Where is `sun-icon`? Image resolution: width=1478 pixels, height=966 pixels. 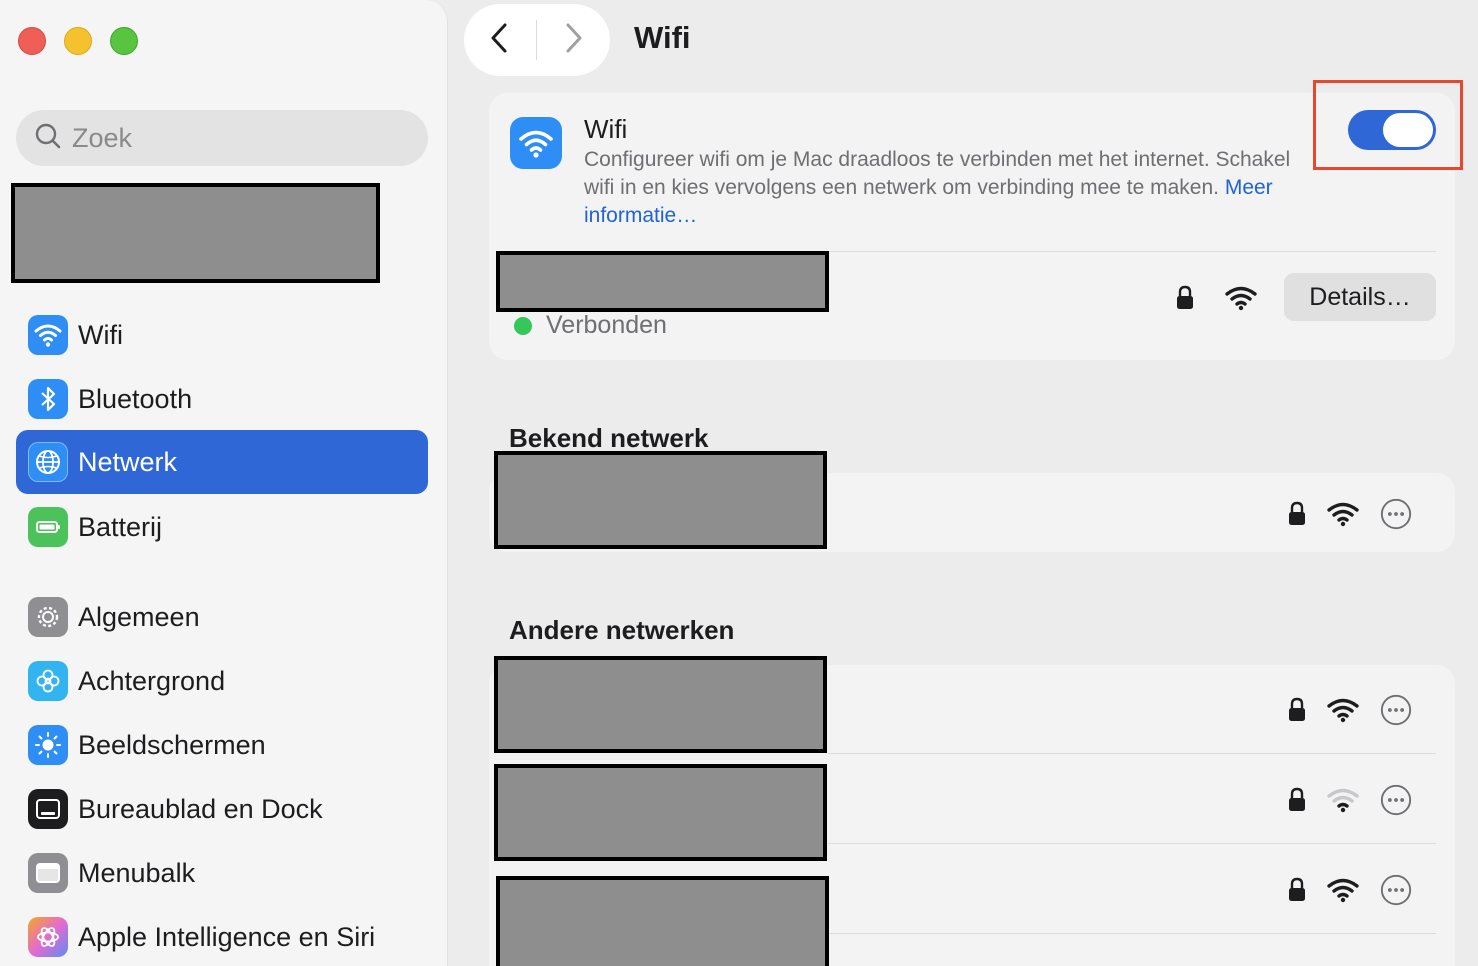 sun-icon is located at coordinates (48, 745).